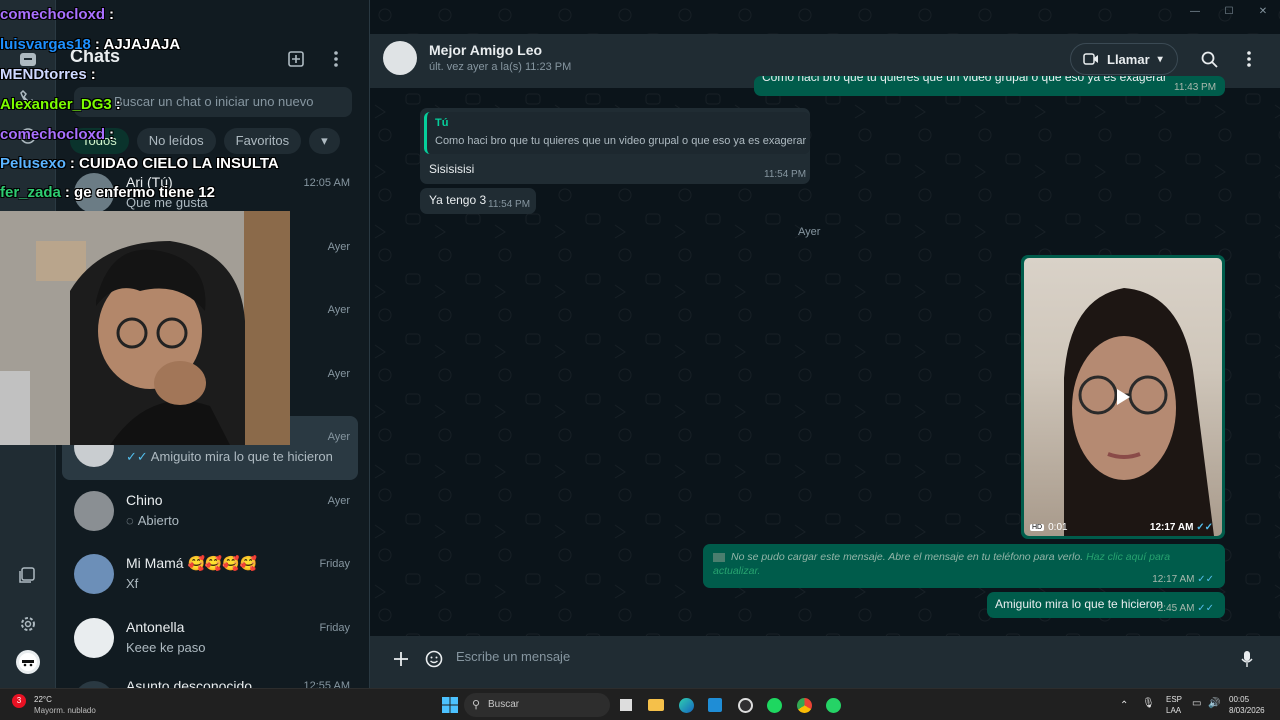  What do you see at coordinates (1247, 659) in the screenshot?
I see `microphone-icon` at bounding box center [1247, 659].